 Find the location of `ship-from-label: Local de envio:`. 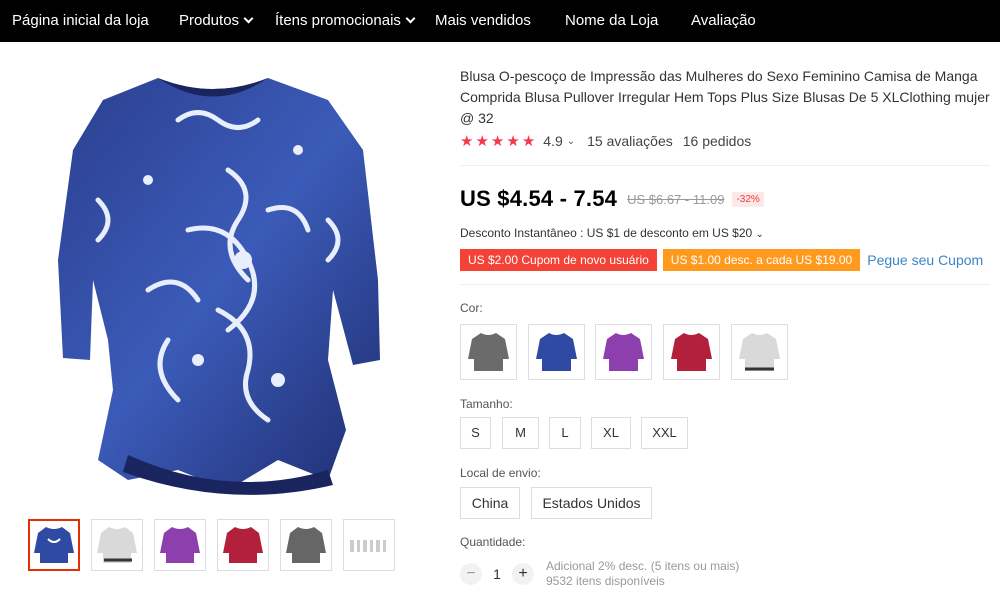

ship-from-label: Local de envio: is located at coordinates (500, 473).